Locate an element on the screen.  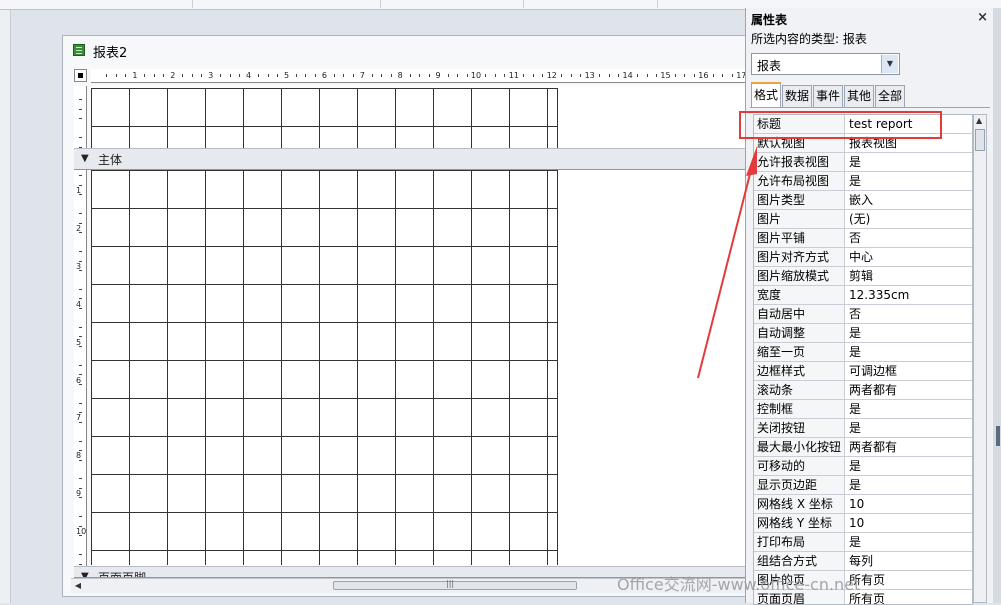
property-row: 打印布局是 is located at coordinates (863, 542).